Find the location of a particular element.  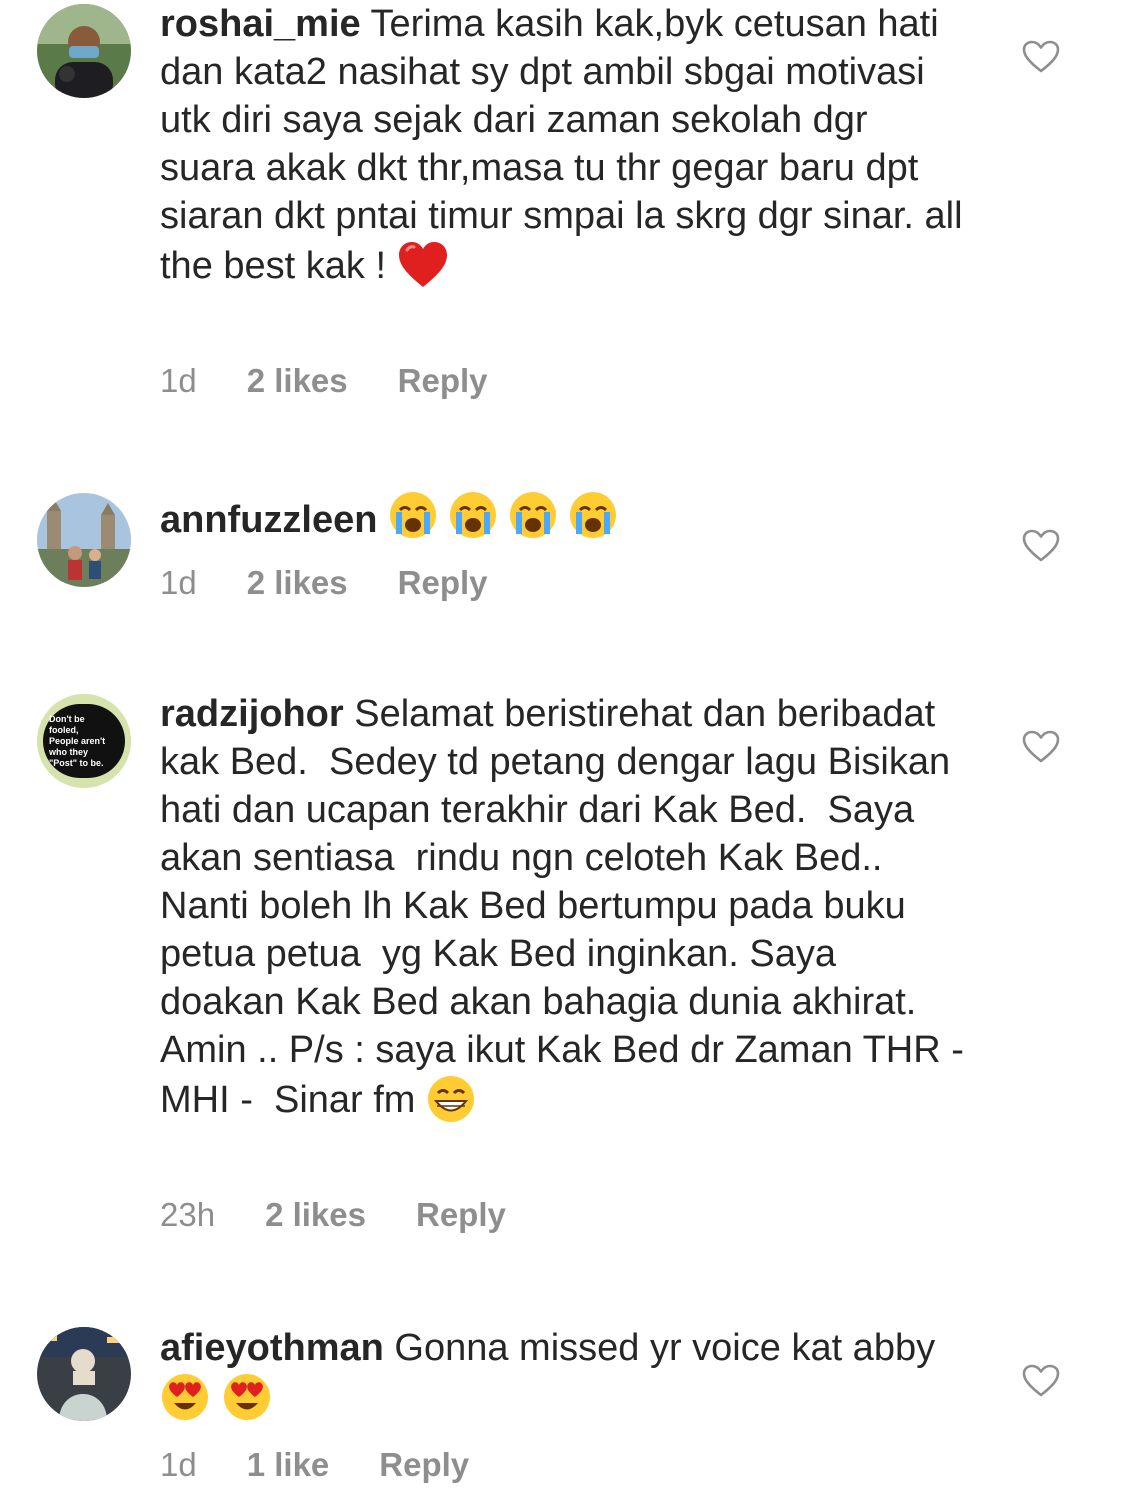

likes-count: 1 like is located at coordinates (288, 1465).